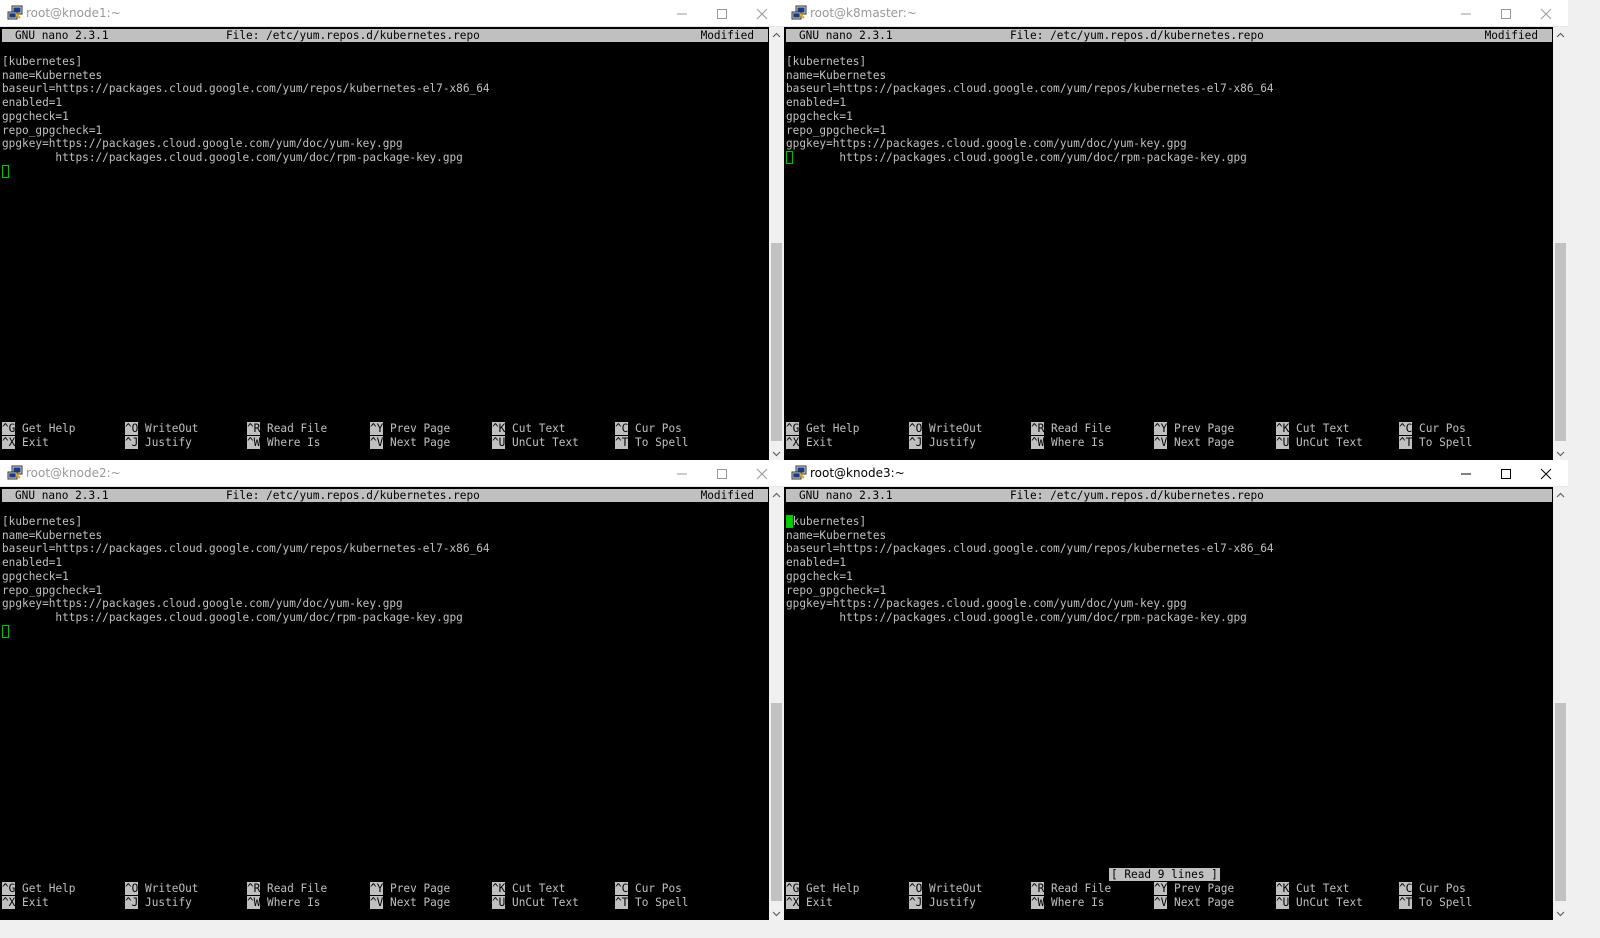 Image resolution: width=1600 pixels, height=938 pixels. I want to click on shortcut-label: Where Is, so click(294, 442).